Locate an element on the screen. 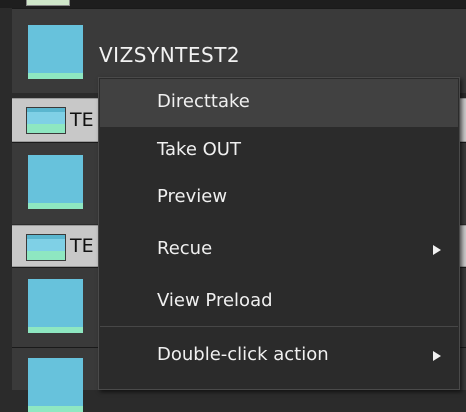 The width and height of the screenshot is (466, 412). menu-item-double-click-action: Double-click action is located at coordinates (279, 356).